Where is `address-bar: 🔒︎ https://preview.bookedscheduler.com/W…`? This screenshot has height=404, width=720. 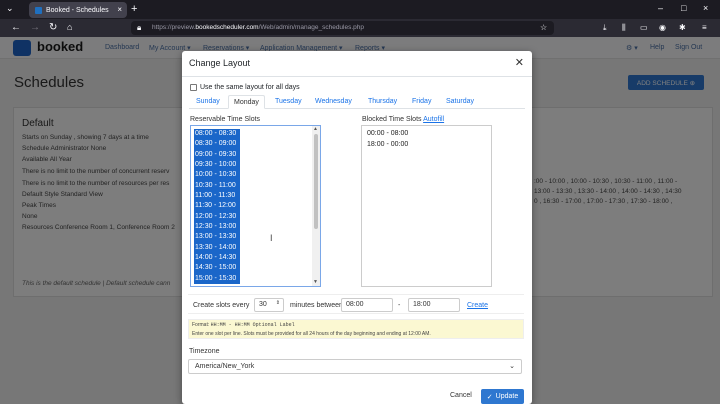 address-bar: 🔒︎ https://preview.bookedscheduler.com/W… is located at coordinates (342, 28).